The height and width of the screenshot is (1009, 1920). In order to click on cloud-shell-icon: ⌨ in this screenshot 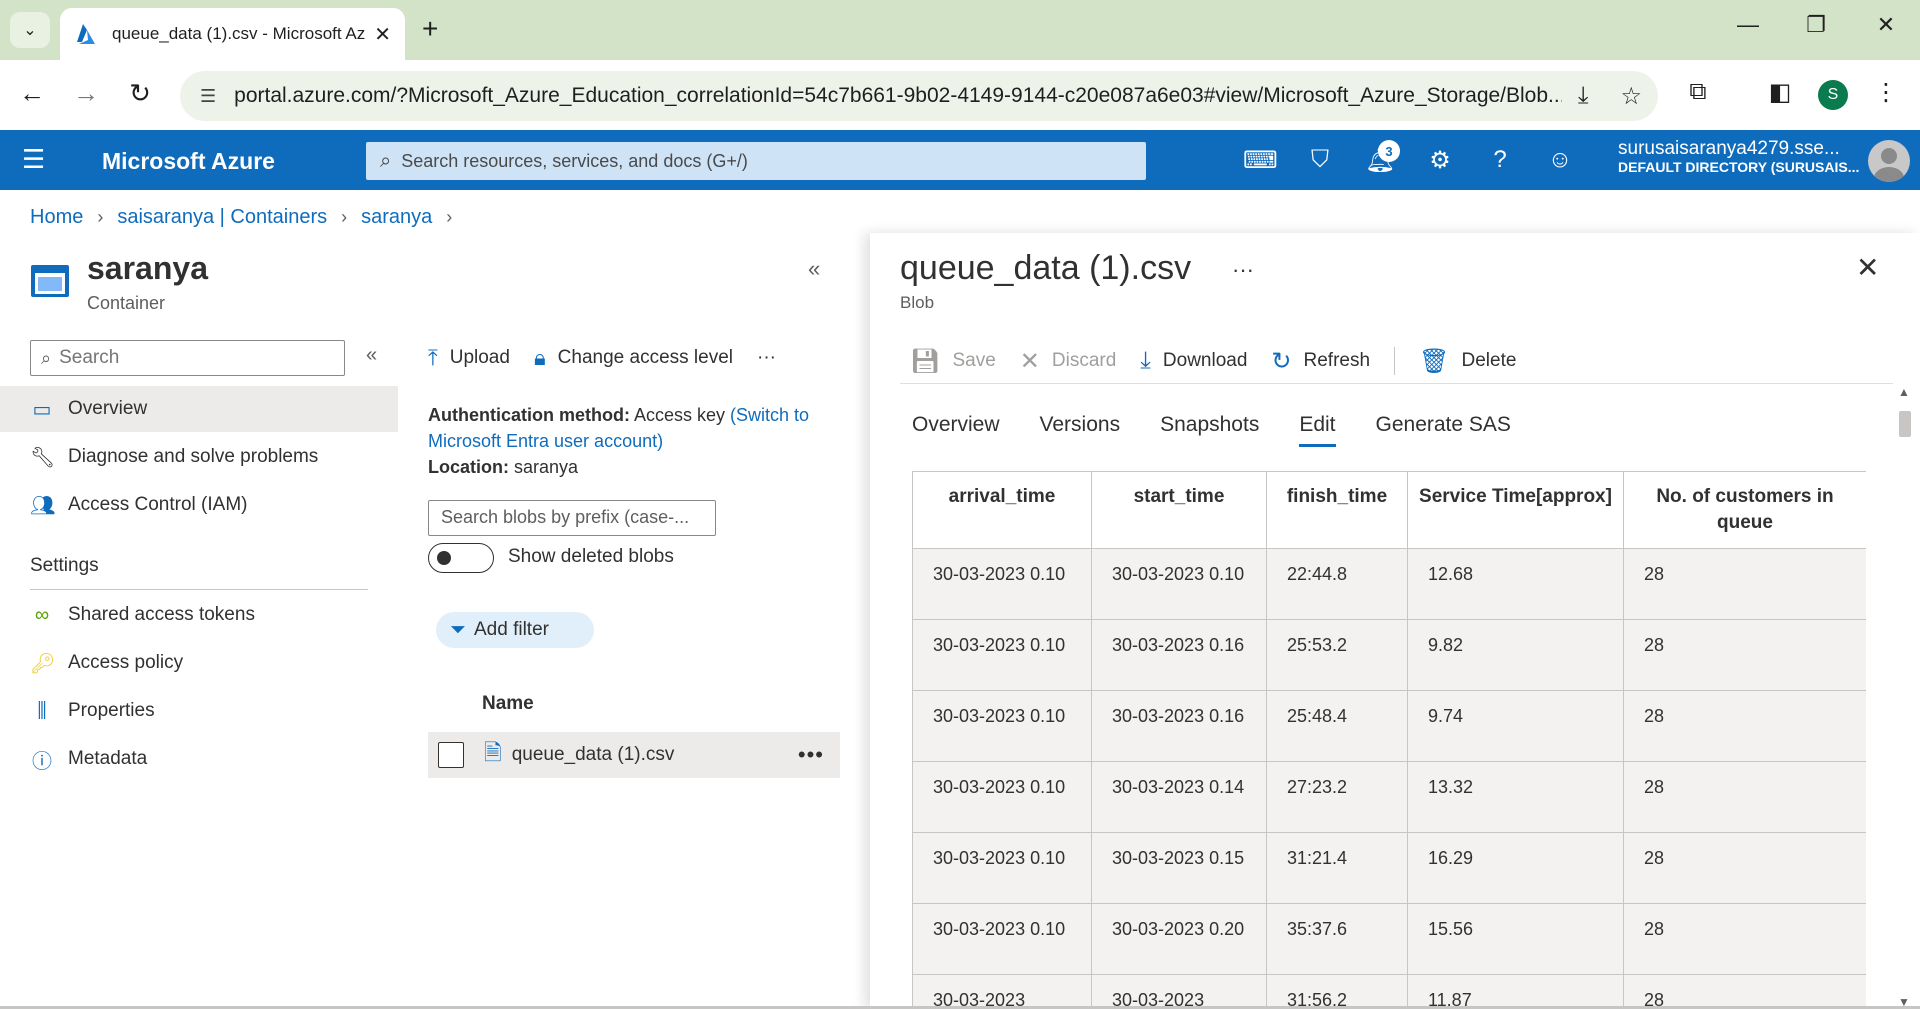, I will do `click(1260, 160)`.